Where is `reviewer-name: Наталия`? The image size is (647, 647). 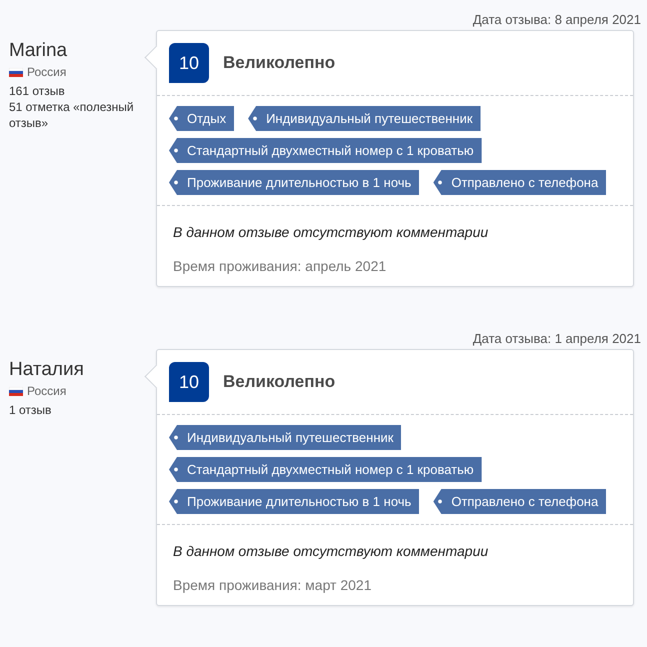 reviewer-name: Наталия is located at coordinates (47, 370).